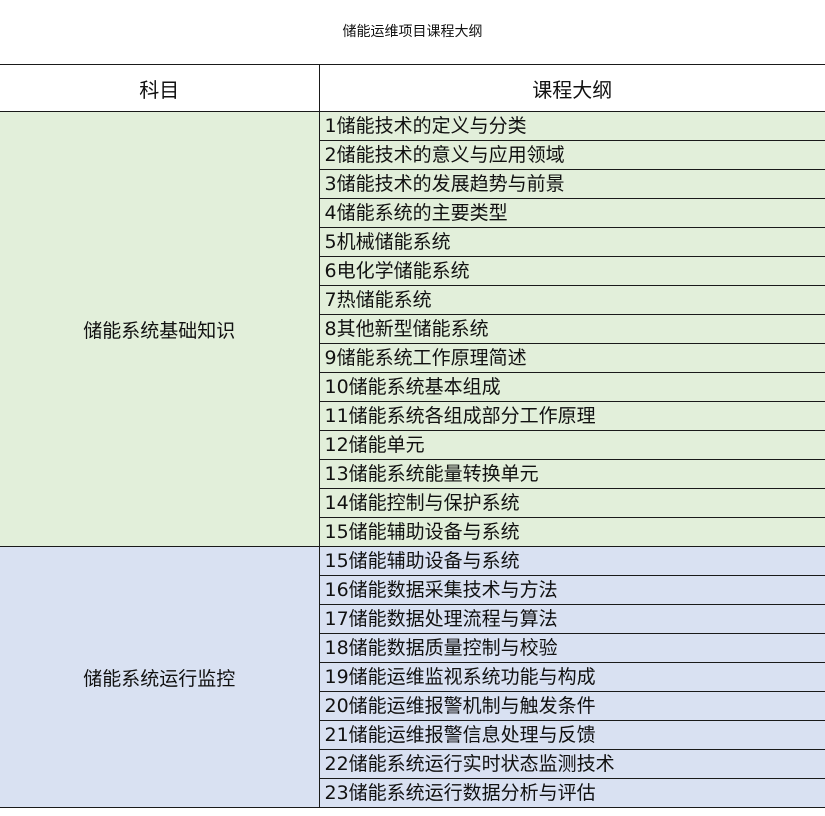  What do you see at coordinates (571, 88) in the screenshot?
I see `outline-column-header: 课程大纲` at bounding box center [571, 88].